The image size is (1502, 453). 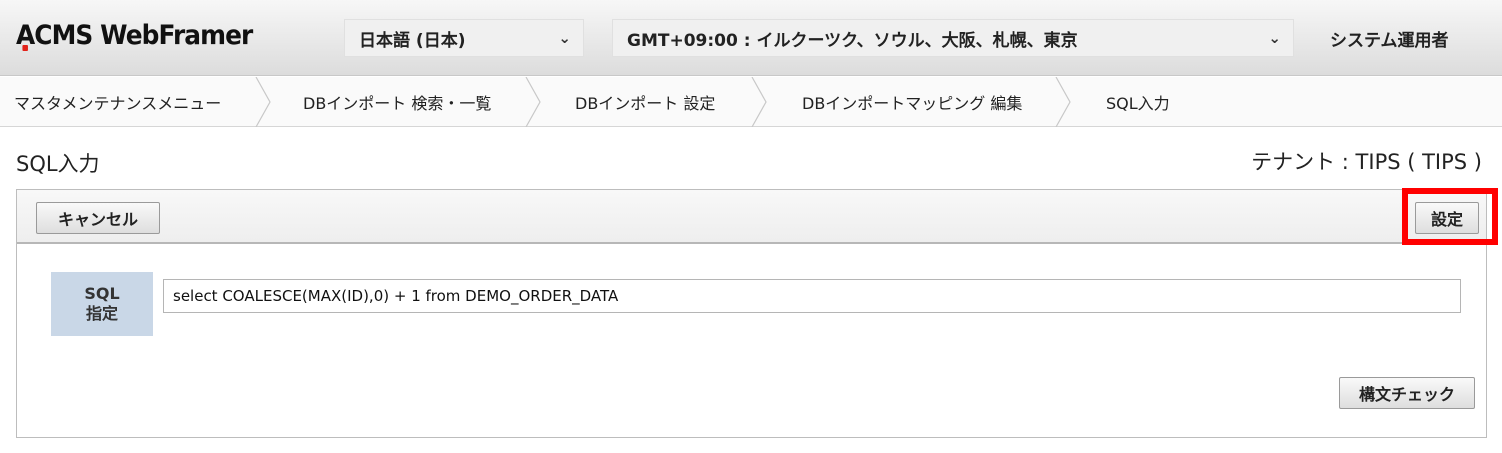 I want to click on app-logo: ACMS WebFramer, so click(x=134, y=35).